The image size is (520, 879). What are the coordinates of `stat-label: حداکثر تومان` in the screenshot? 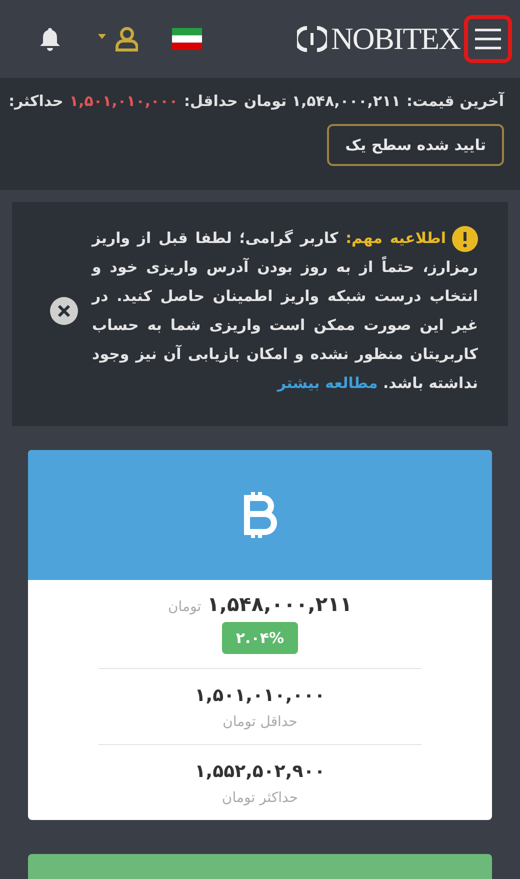 It's located at (260, 798).